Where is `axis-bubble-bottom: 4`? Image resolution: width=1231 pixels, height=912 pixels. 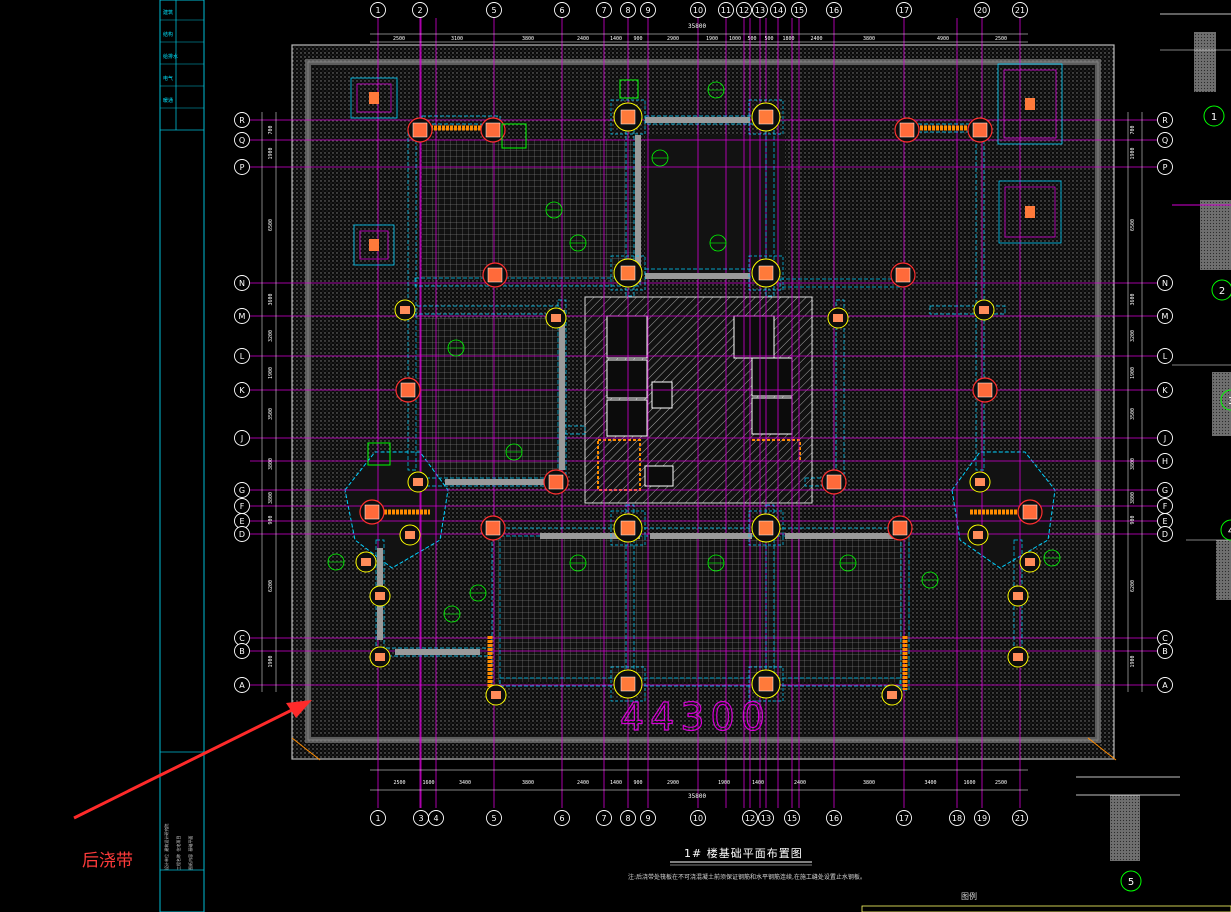 axis-bubble-bottom: 4 is located at coordinates (435, 818).